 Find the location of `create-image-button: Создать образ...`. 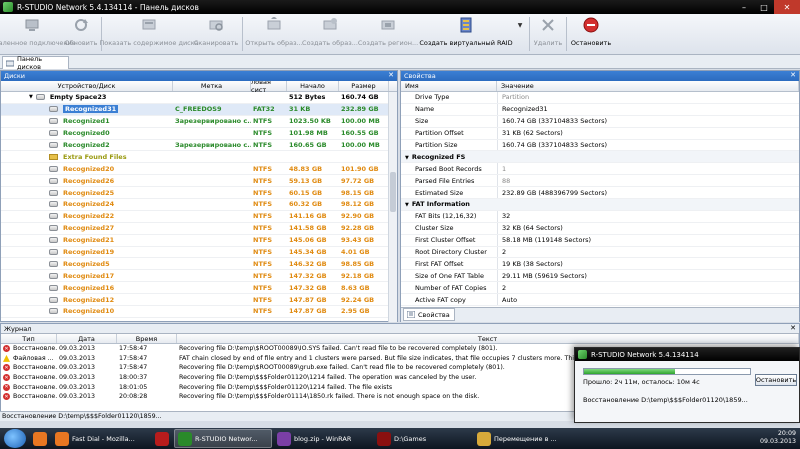

create-image-button: Создать образ... is located at coordinates (330, 34).